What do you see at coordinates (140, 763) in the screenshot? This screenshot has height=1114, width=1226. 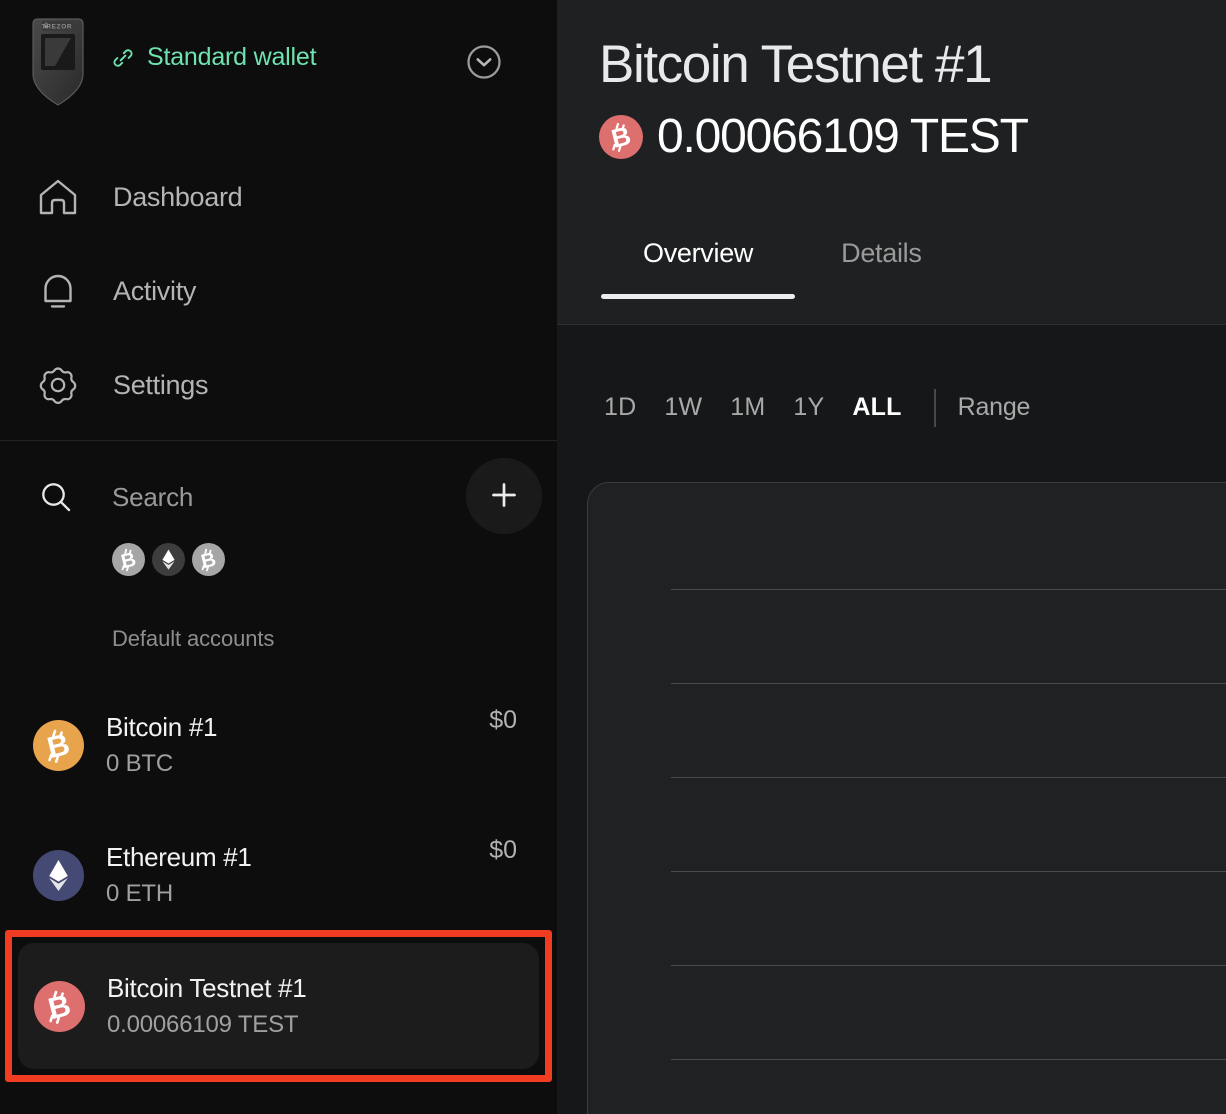 I see `account-amount: 0 BTC` at bounding box center [140, 763].